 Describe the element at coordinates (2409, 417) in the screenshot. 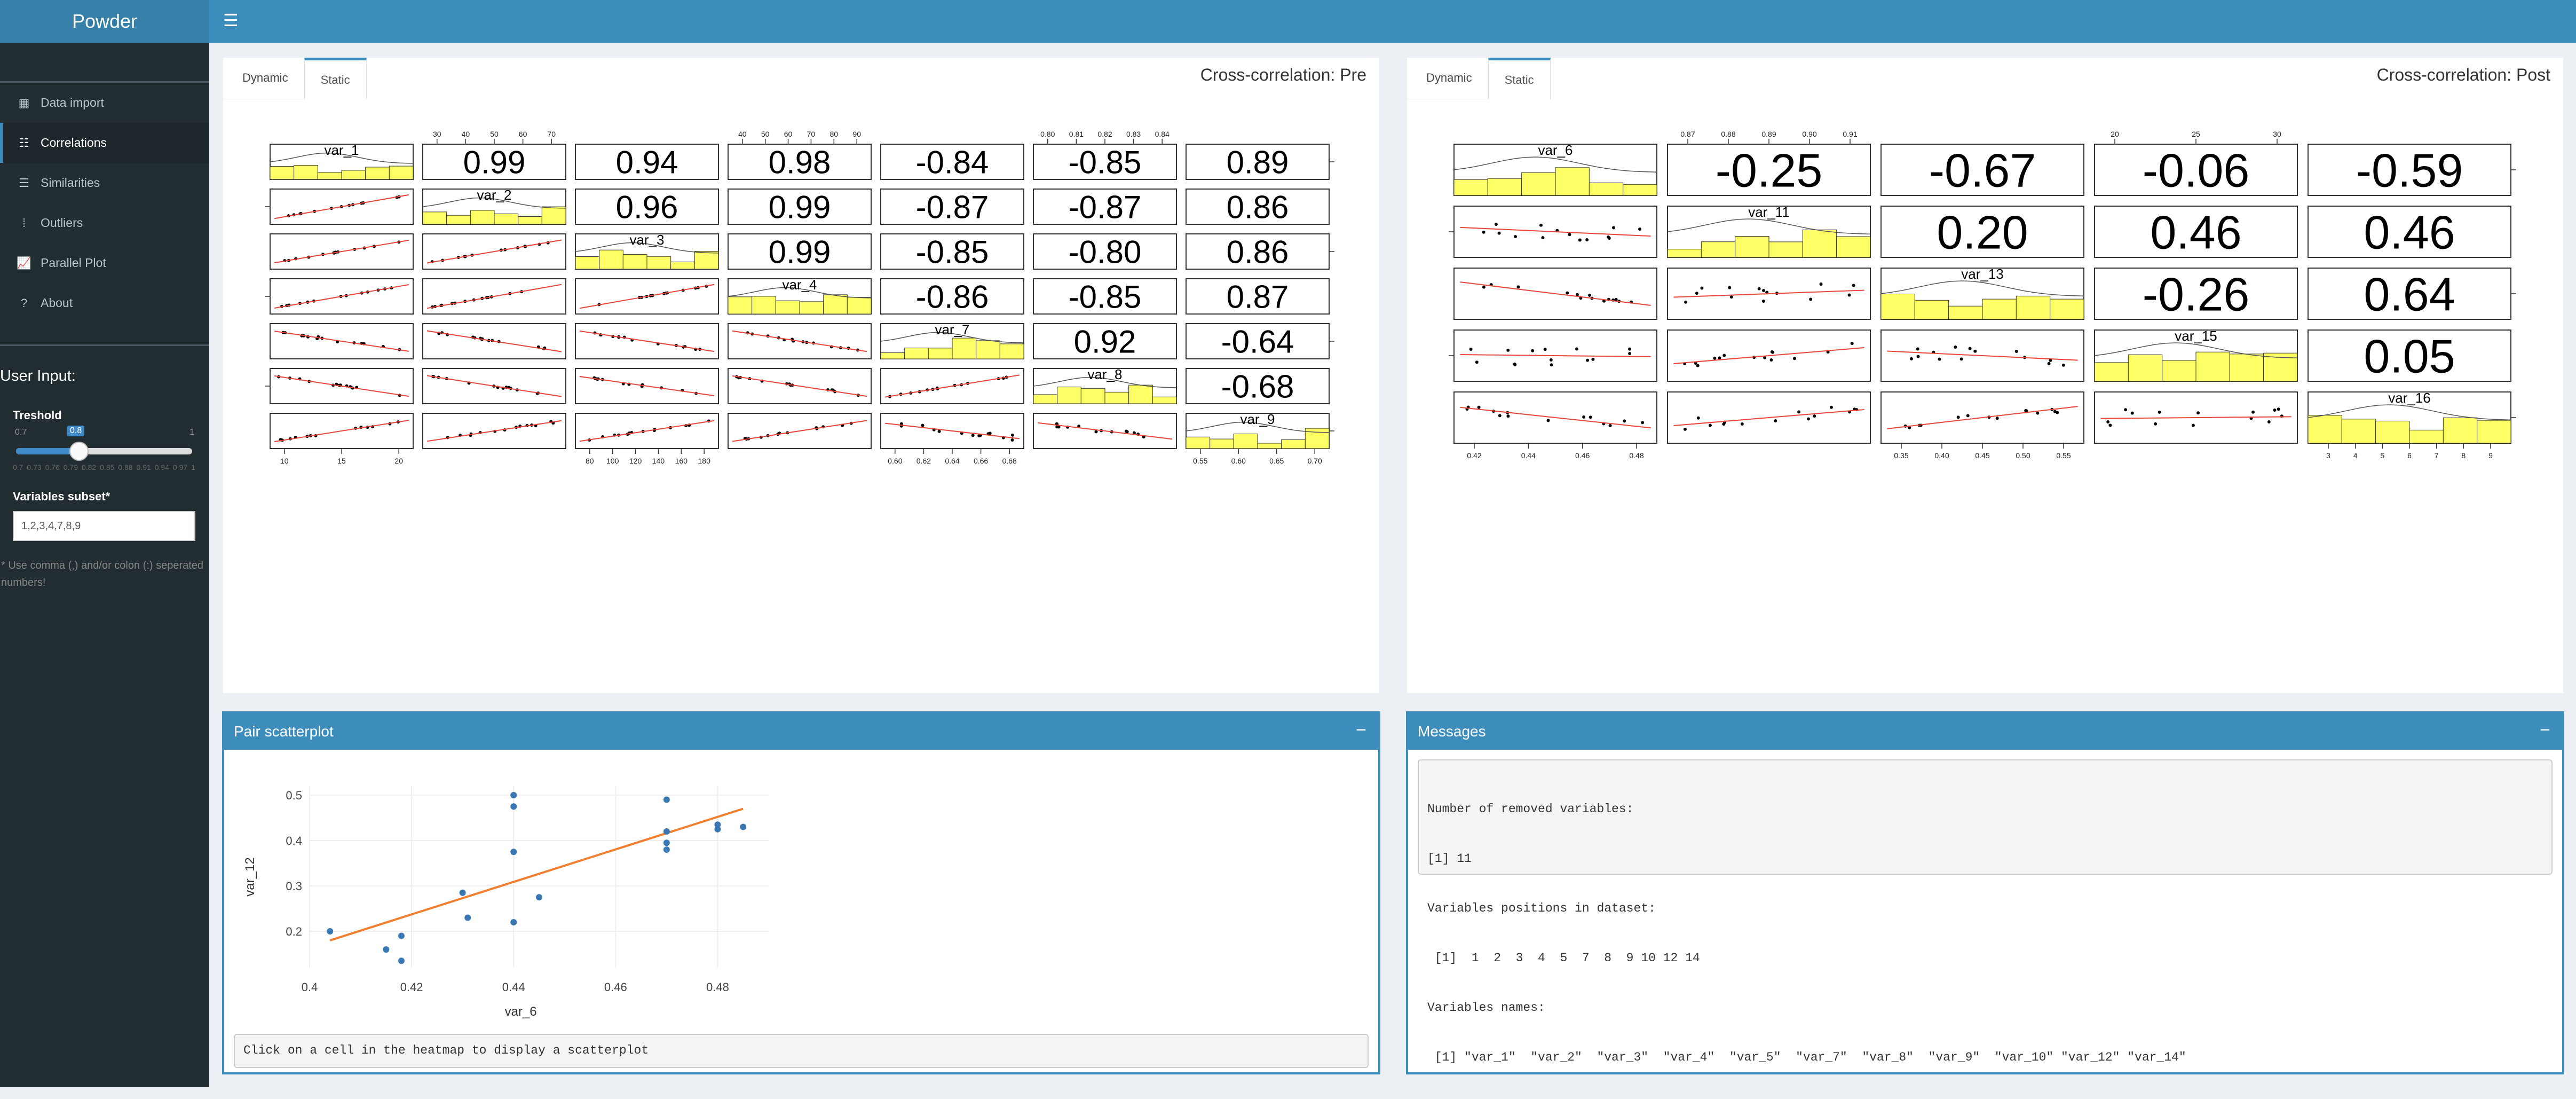

I see `pair-cell: var_16` at that location.